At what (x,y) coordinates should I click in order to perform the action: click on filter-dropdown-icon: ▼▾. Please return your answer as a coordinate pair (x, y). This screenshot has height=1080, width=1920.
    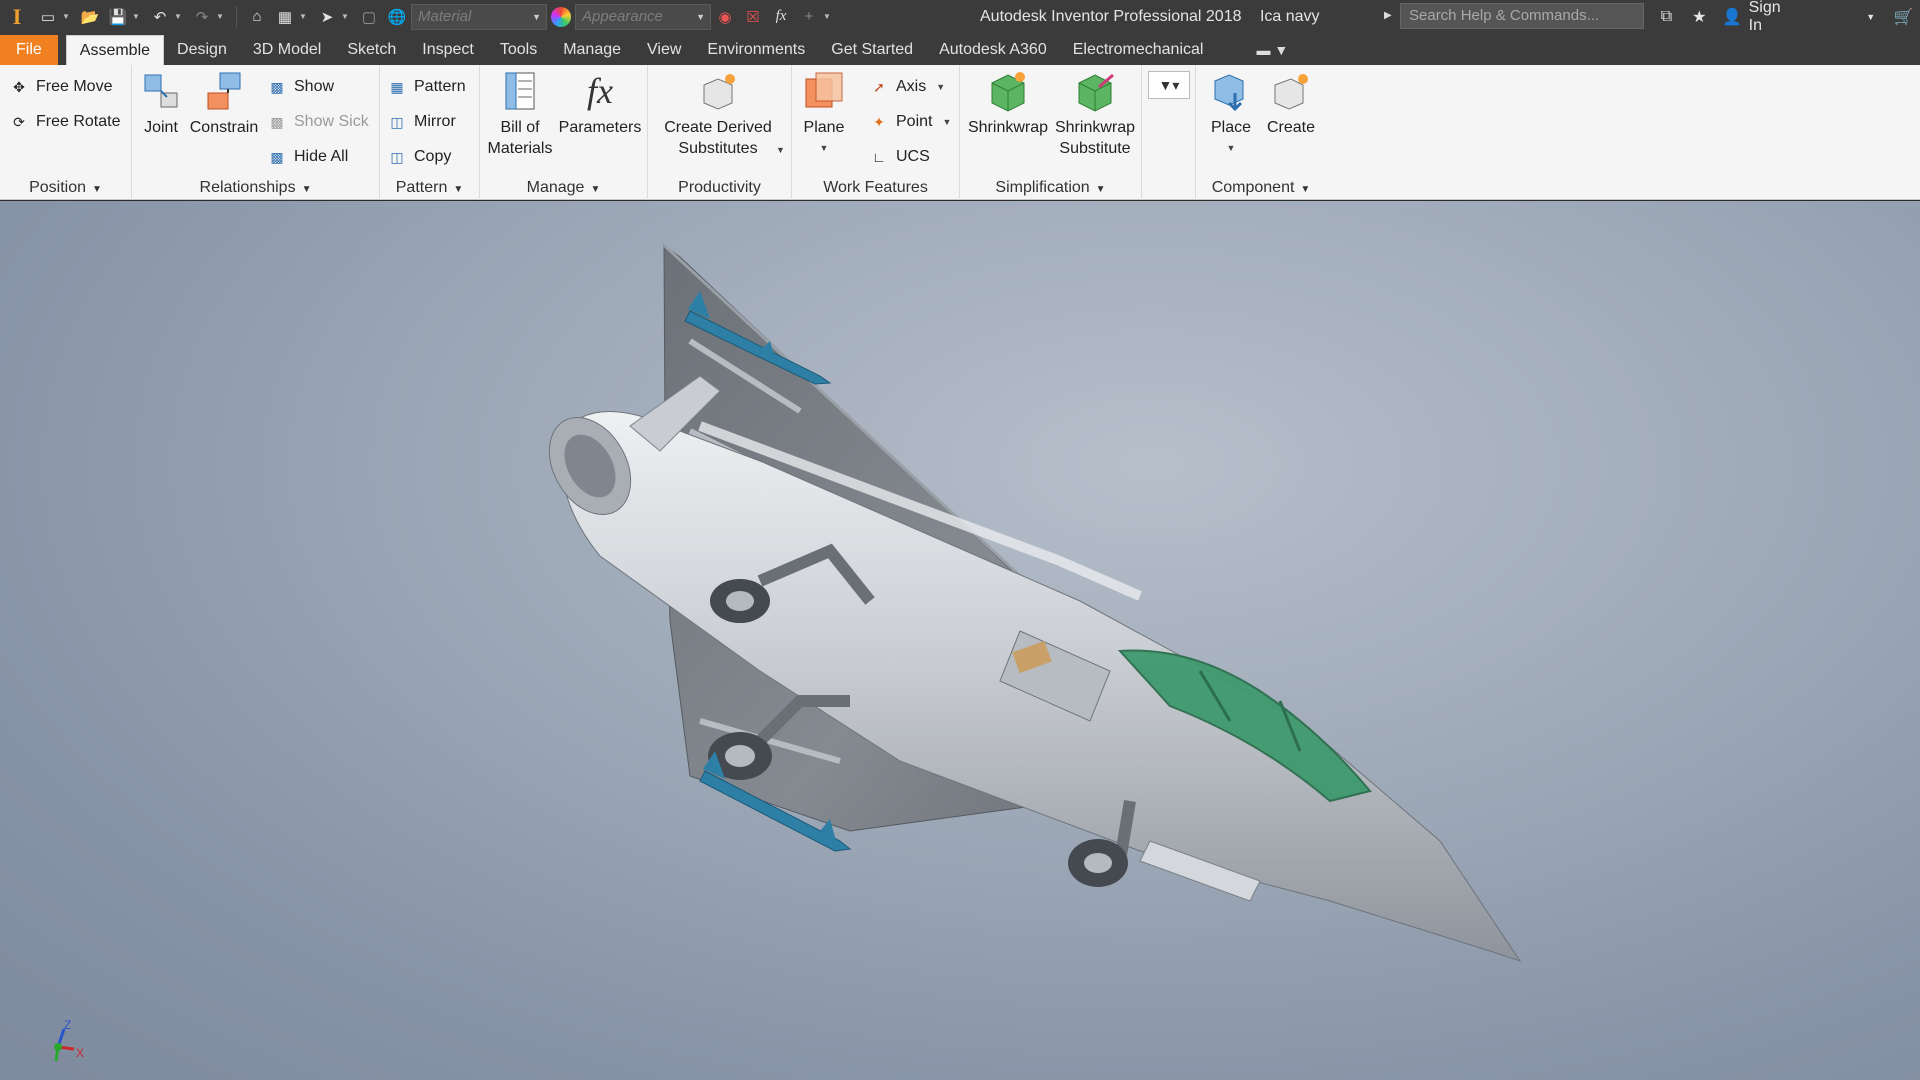
    Looking at the image, I should click on (1169, 85).